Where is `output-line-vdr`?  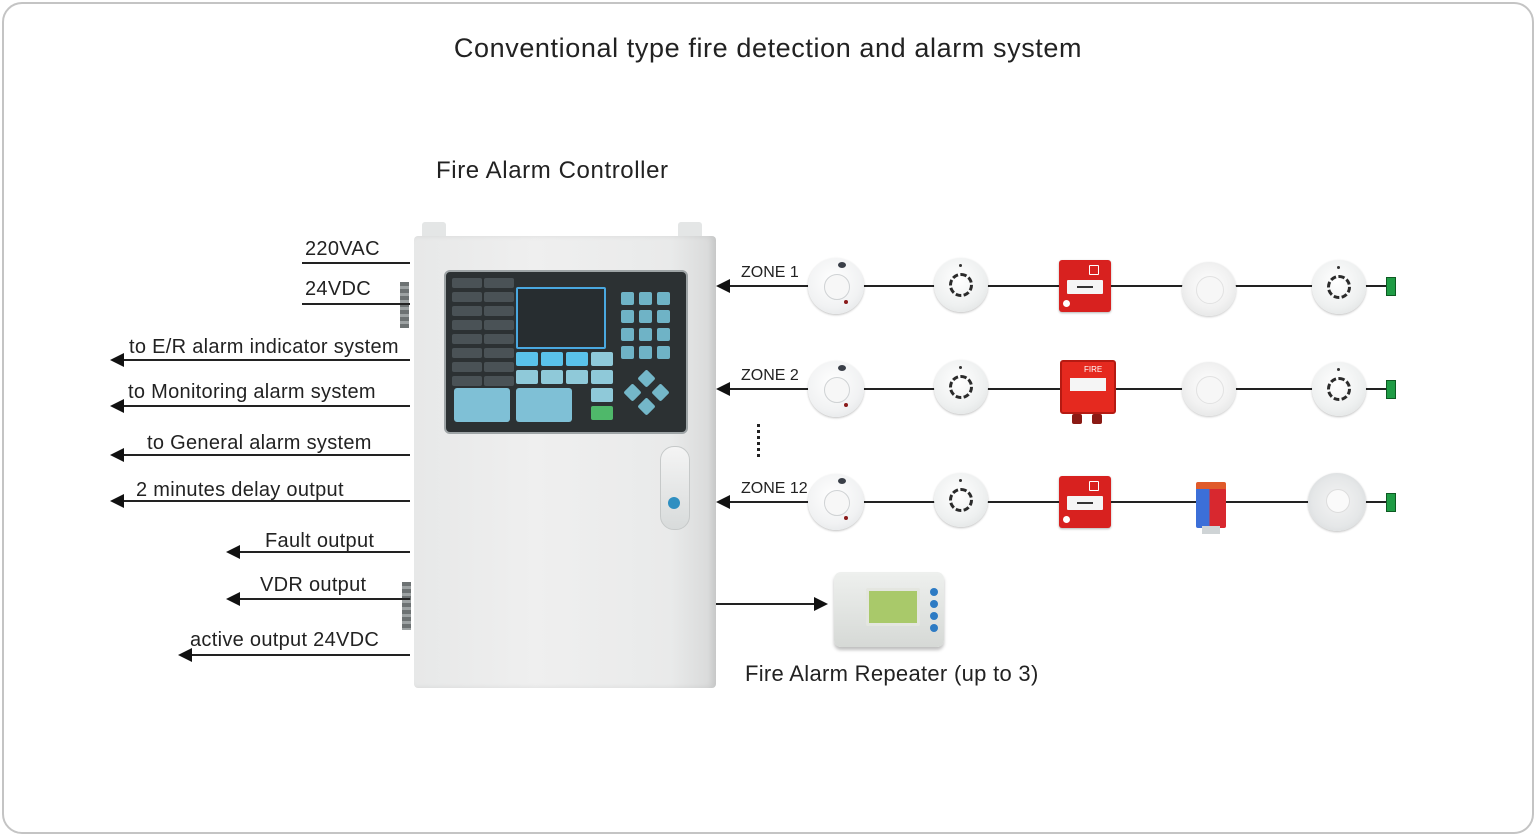 output-line-vdr is located at coordinates (324, 599).